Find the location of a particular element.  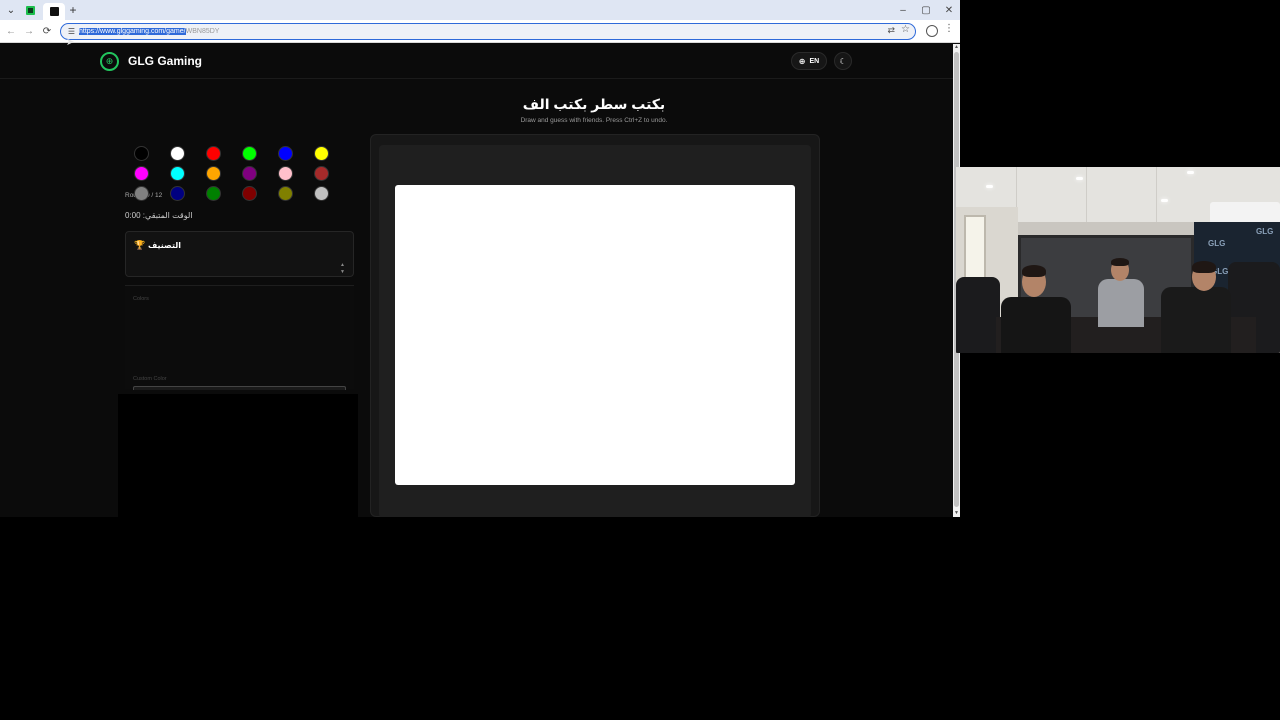

trophy-icon: 🏆 is located at coordinates (140, 245).